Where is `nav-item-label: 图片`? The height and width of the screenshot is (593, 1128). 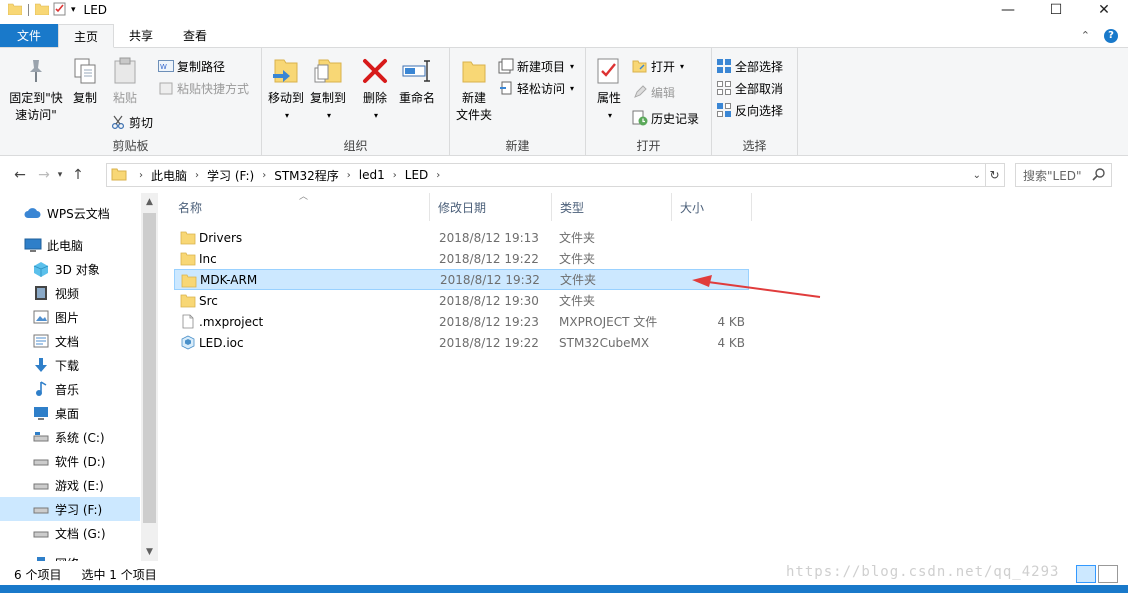 nav-item-label: 图片 is located at coordinates (67, 317).